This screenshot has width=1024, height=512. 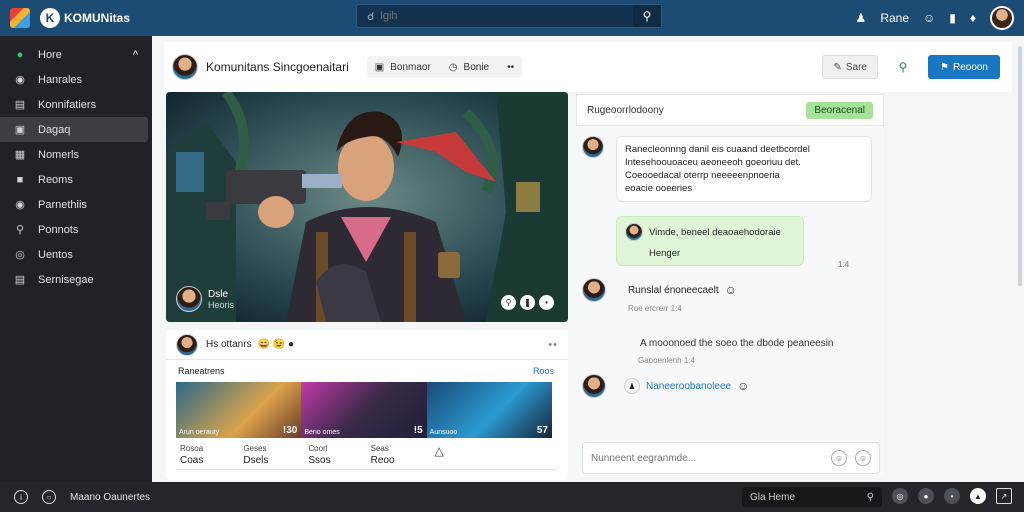 I want to click on section-label: Raneatrens, so click(x=201, y=371).